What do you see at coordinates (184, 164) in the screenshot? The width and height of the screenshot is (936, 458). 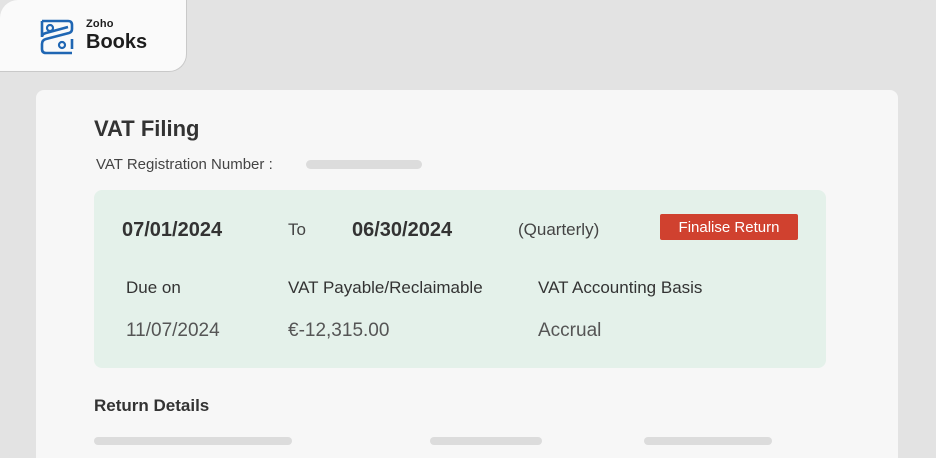 I see `vat-registration-label: VAT Registration Number :` at bounding box center [184, 164].